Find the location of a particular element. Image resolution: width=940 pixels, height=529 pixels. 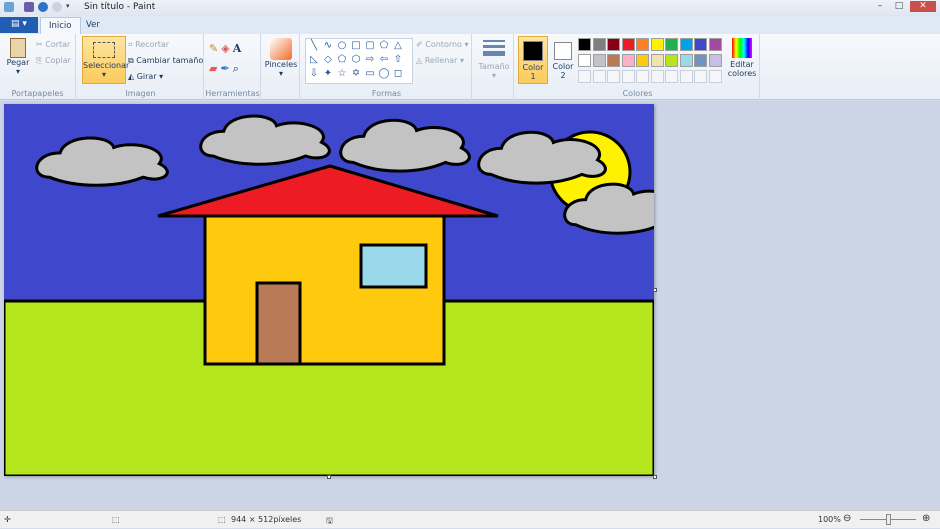

shape-tool: △ is located at coordinates (398, 47).